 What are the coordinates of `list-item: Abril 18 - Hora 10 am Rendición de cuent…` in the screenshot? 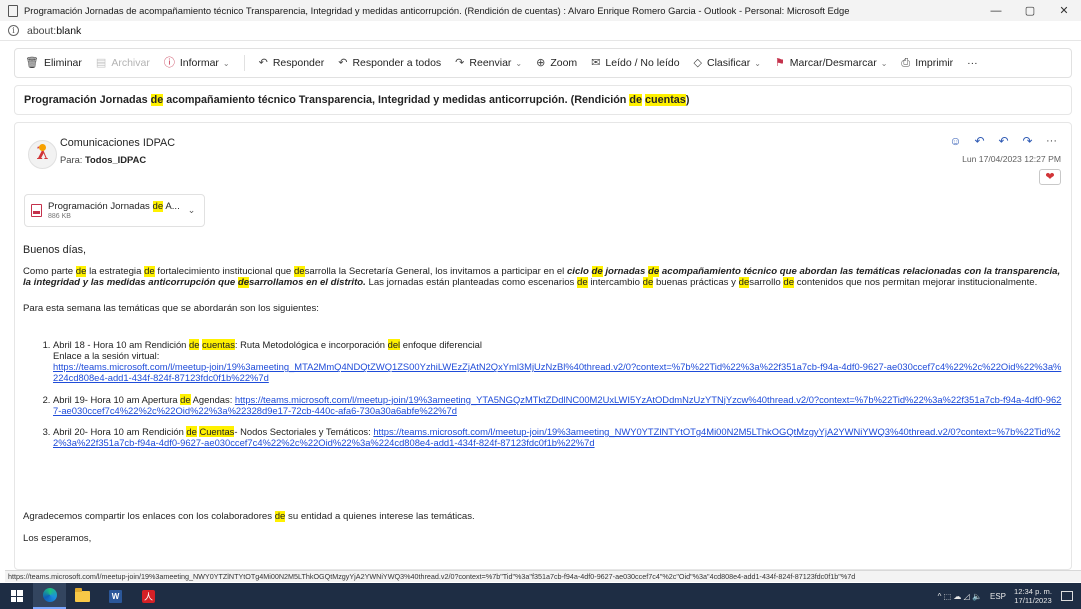 It's located at (558, 361).